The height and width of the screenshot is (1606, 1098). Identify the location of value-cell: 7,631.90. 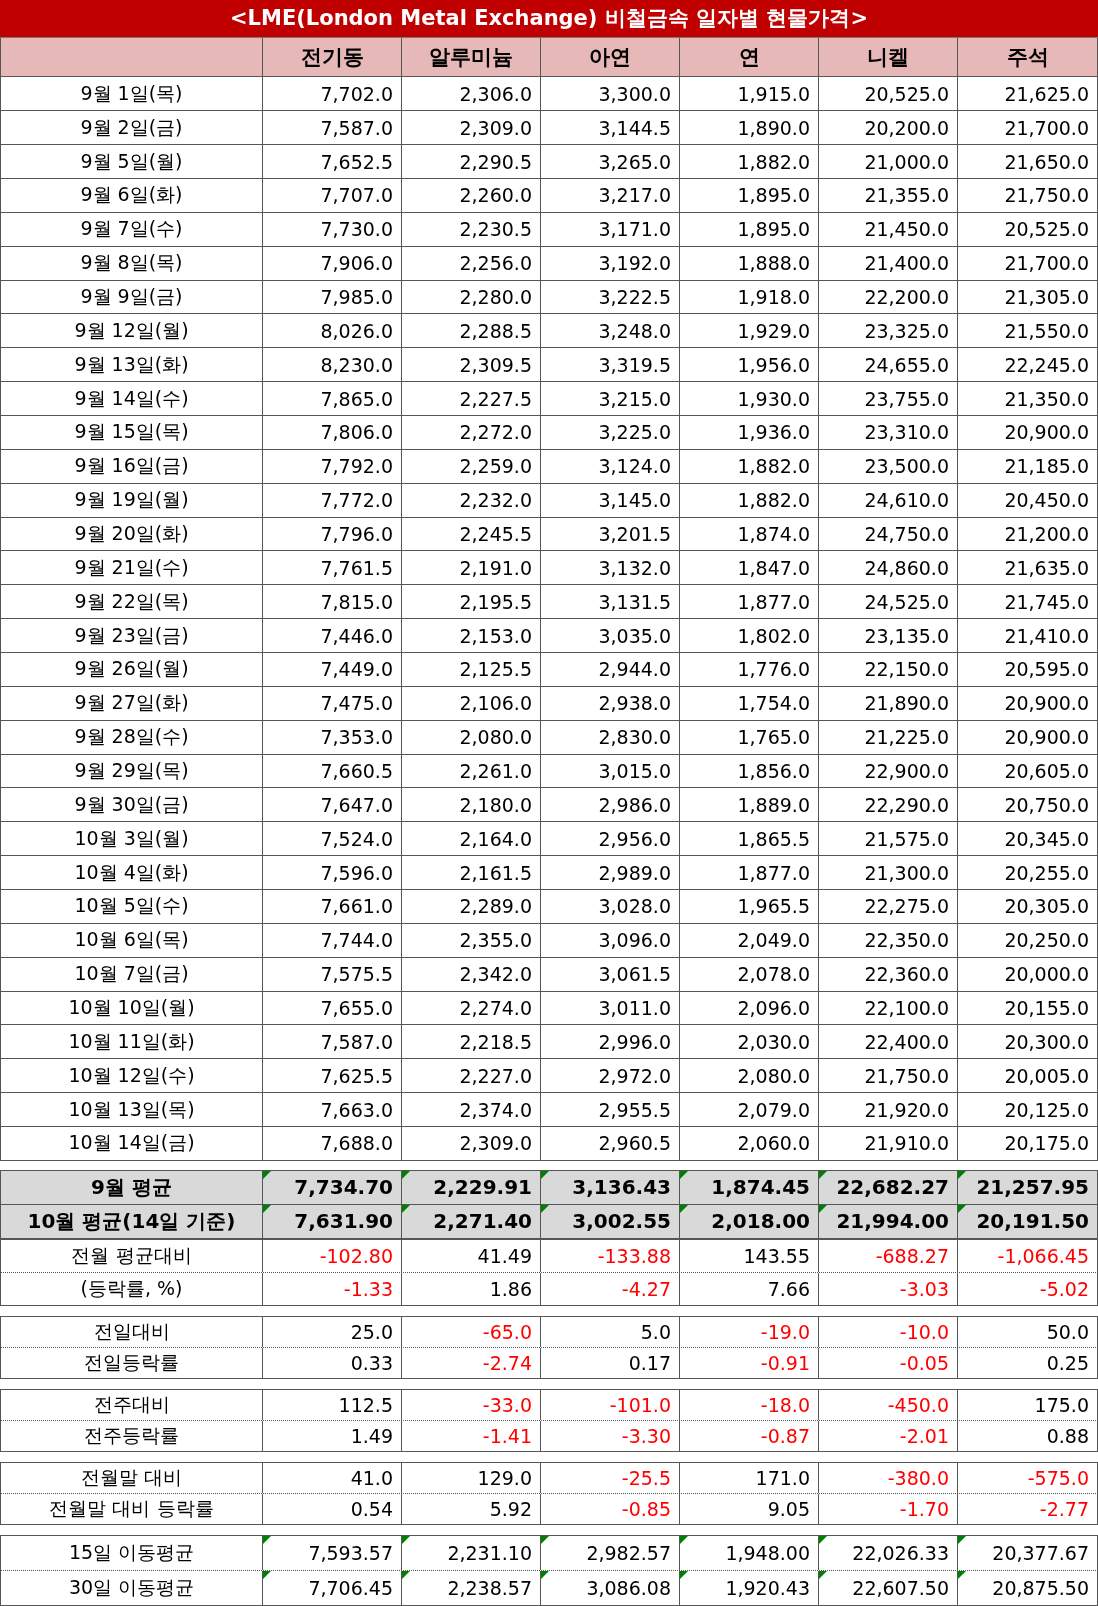
(332, 1221).